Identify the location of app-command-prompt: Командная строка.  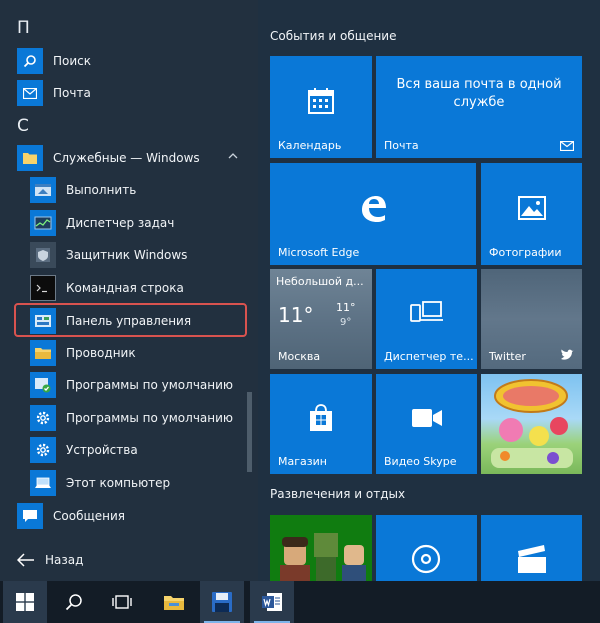
(129, 288).